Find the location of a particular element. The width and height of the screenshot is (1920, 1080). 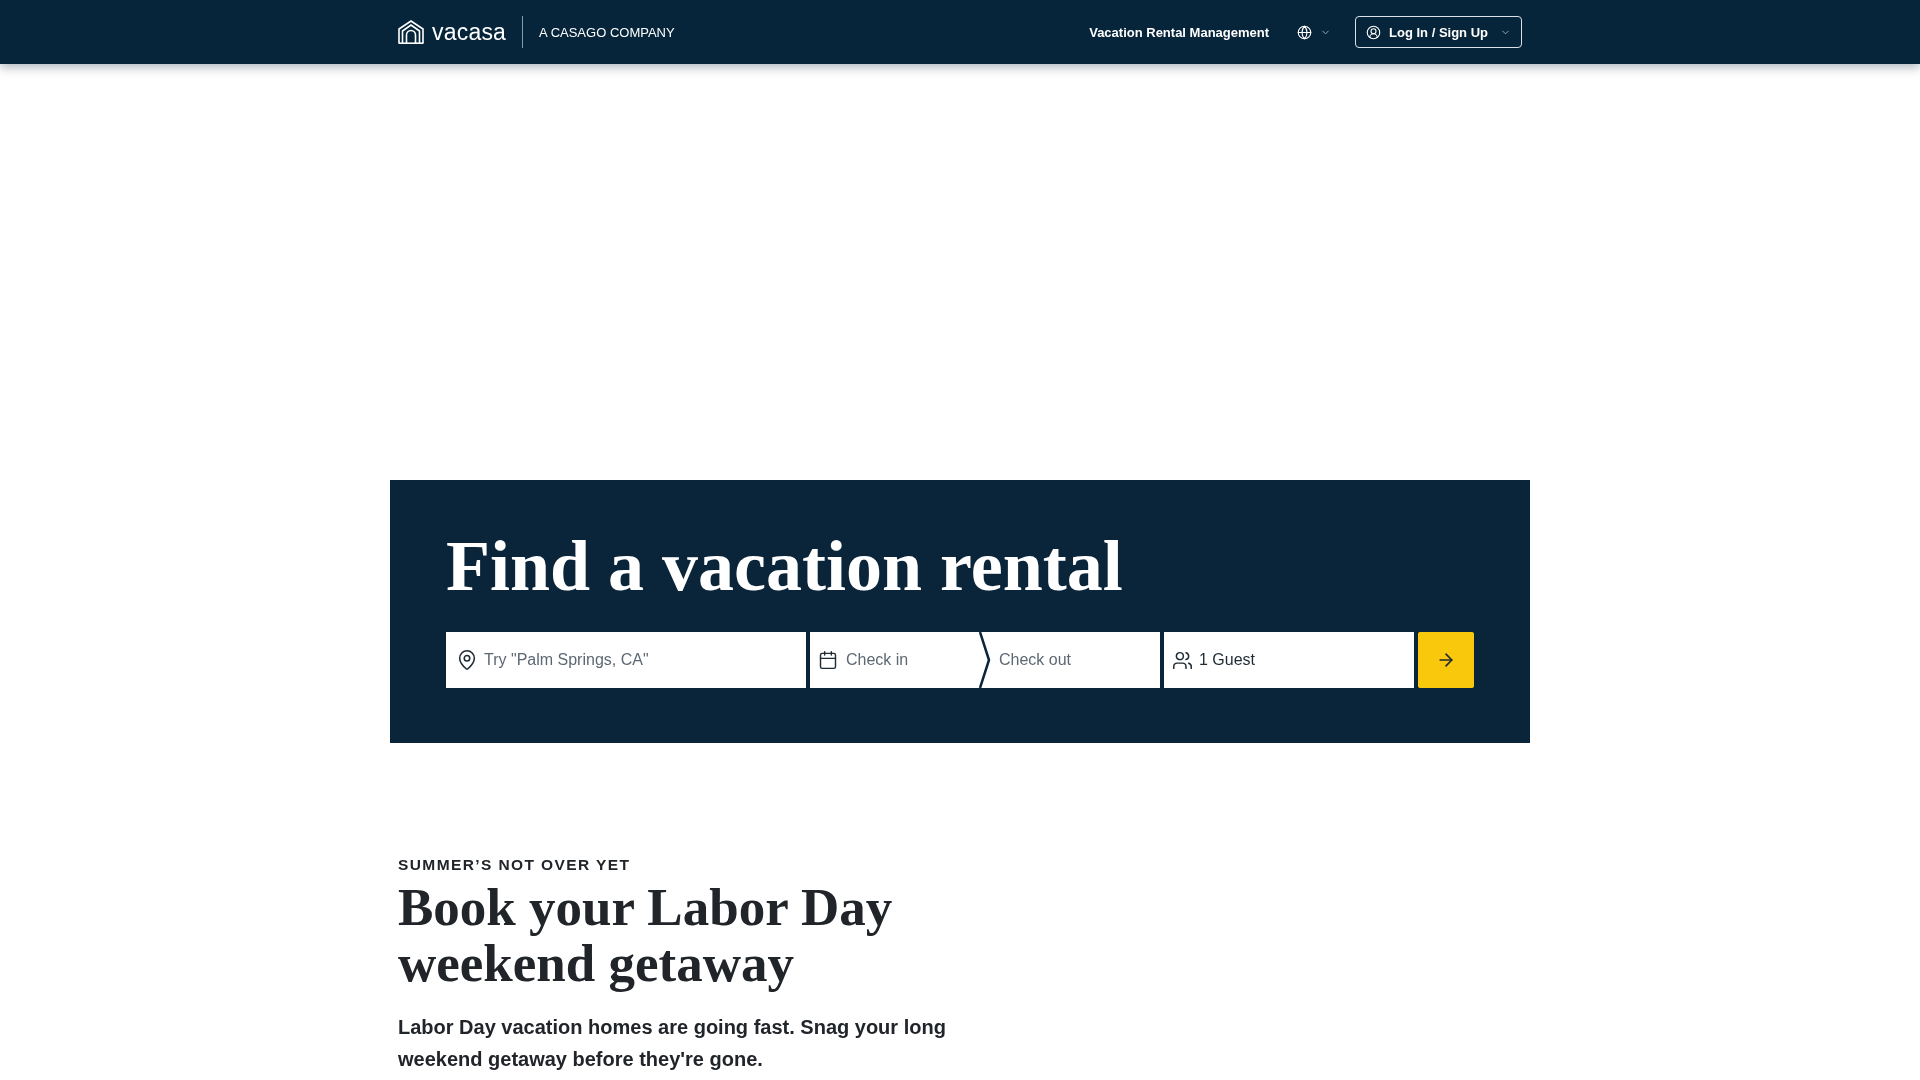

search-title: Find a vacation rental is located at coordinates (784, 566).